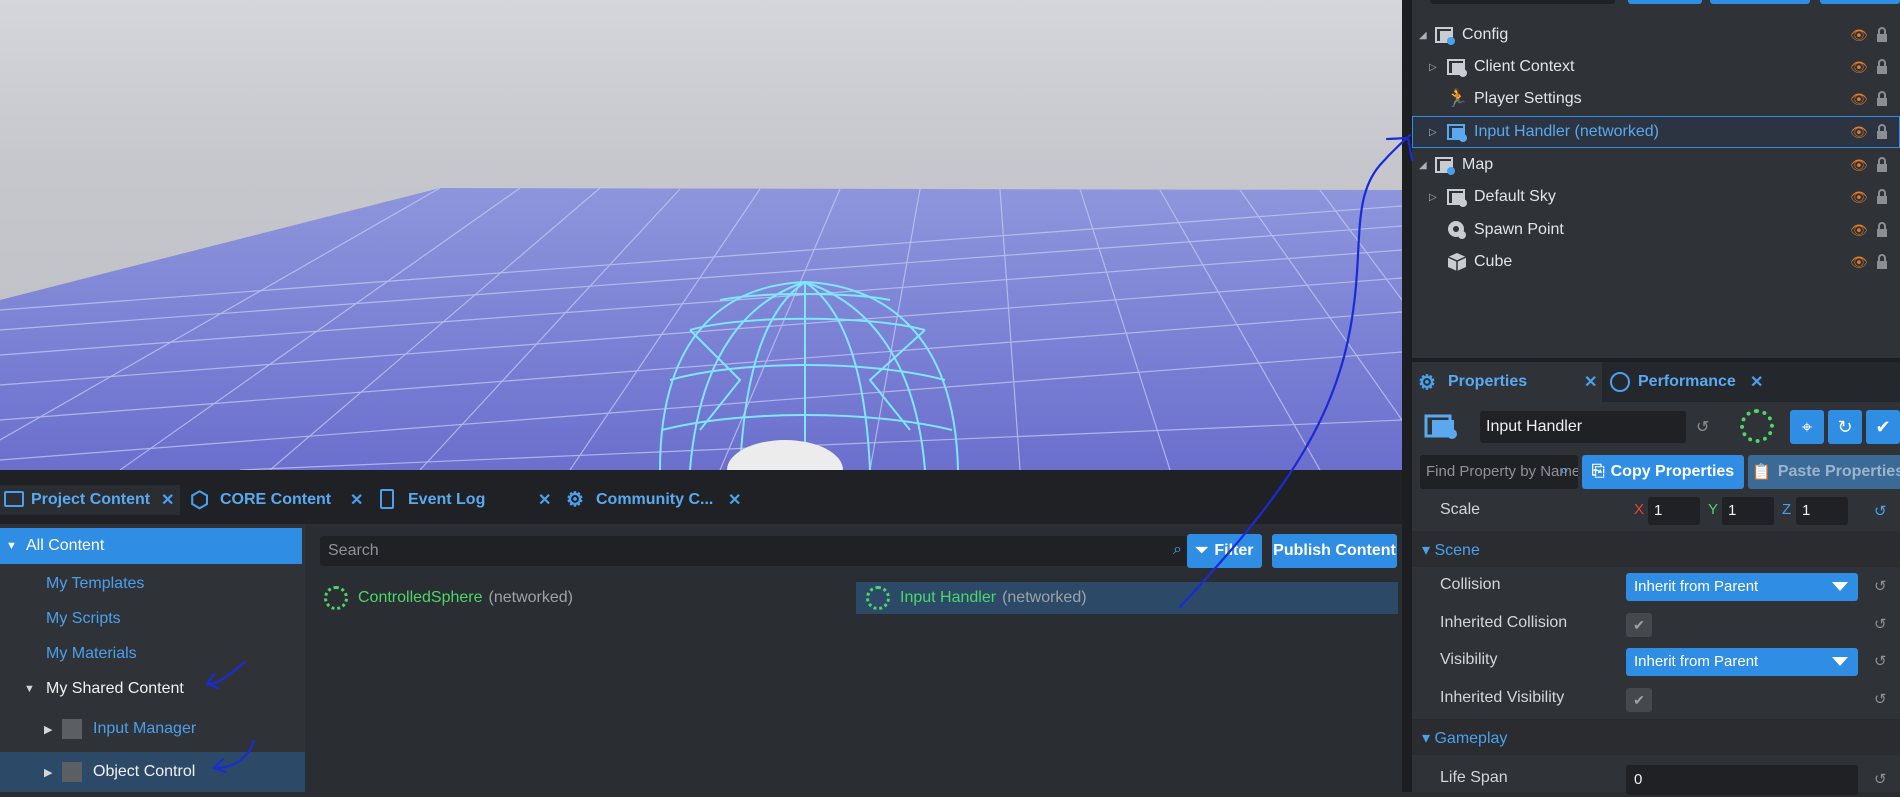  What do you see at coordinates (1674, 511) in the screenshot?
I see `scale-x-input: 1` at bounding box center [1674, 511].